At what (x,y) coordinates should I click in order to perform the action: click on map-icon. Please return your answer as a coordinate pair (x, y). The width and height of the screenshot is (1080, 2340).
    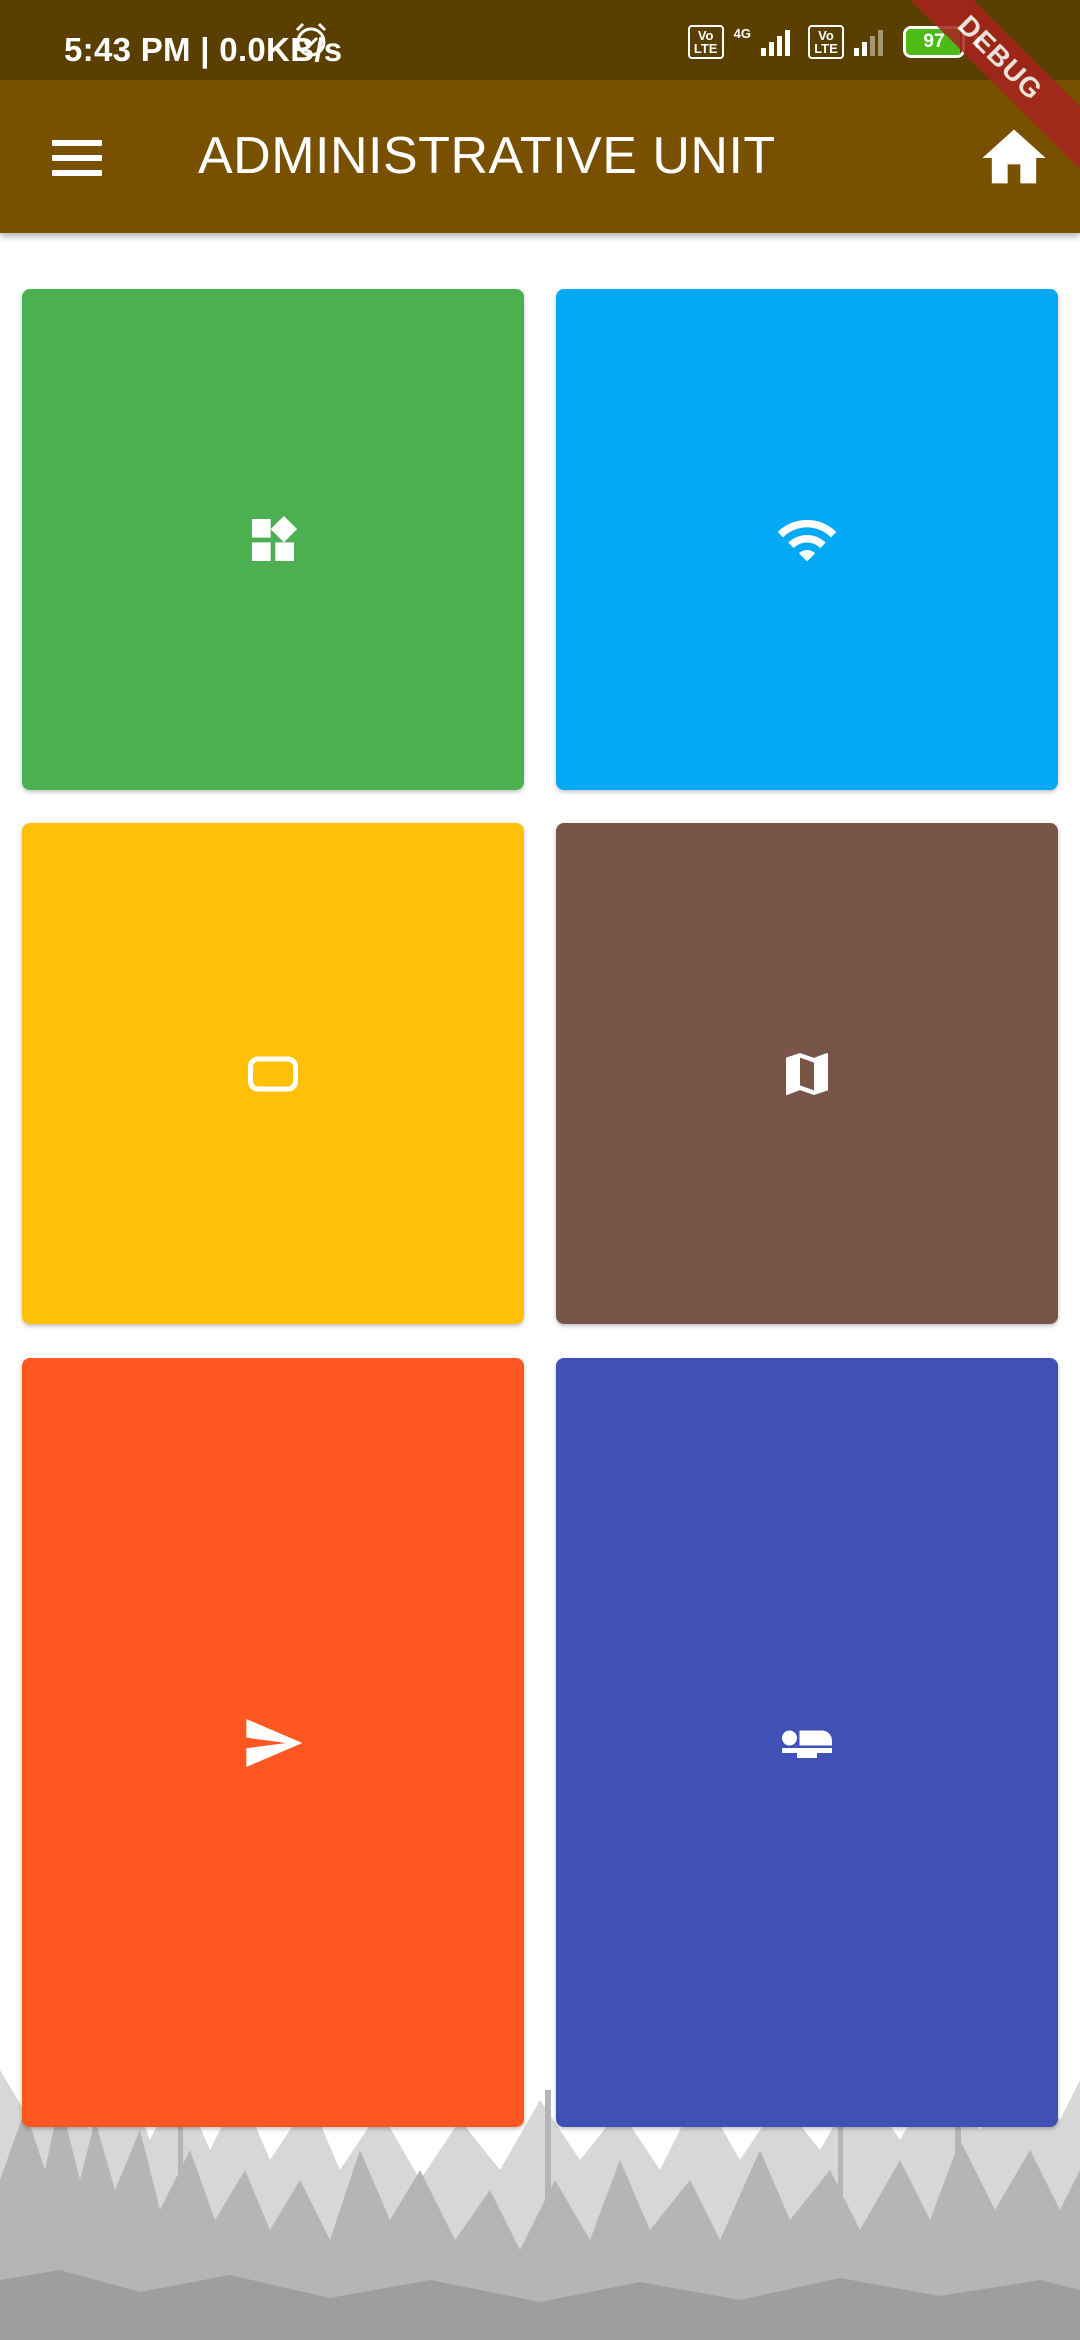
    Looking at the image, I should click on (807, 1073).